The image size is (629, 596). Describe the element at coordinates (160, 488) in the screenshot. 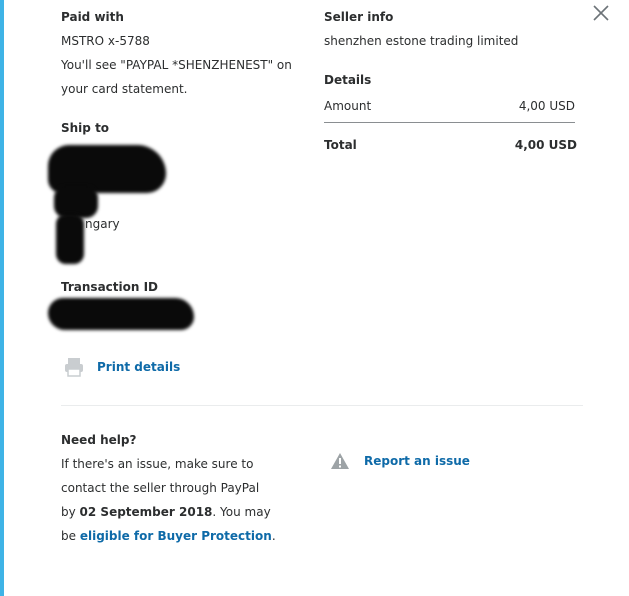

I see `help-line2: contact the seller through PayPal` at that location.